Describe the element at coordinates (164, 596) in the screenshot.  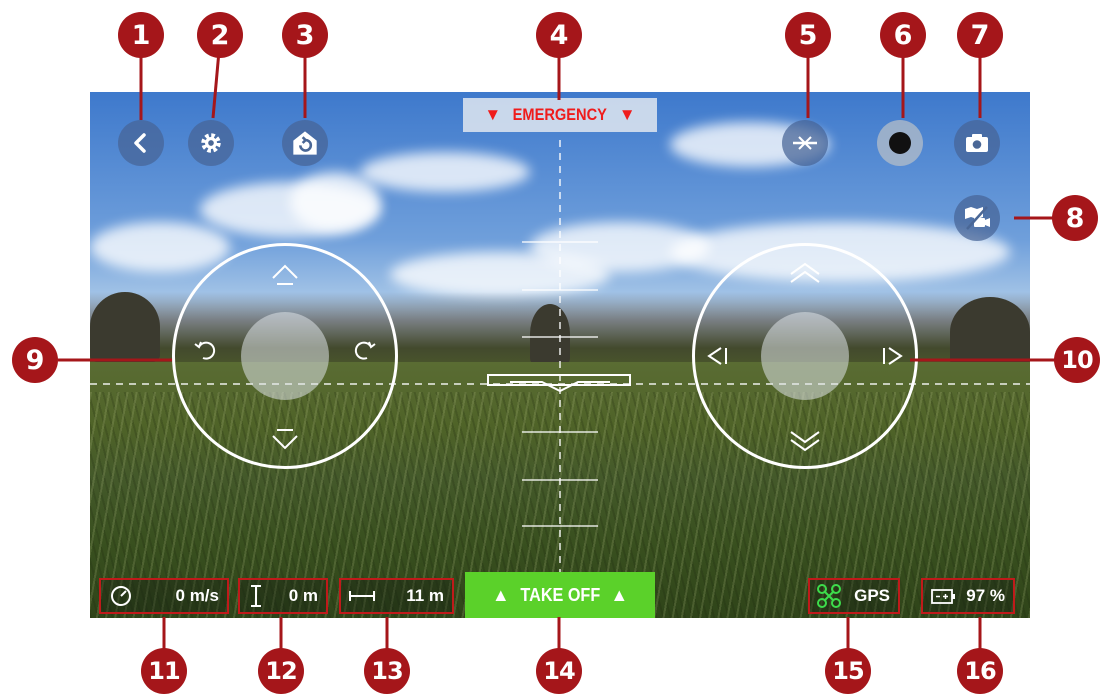
I see `speed-indicator: 0 m/s` at that location.